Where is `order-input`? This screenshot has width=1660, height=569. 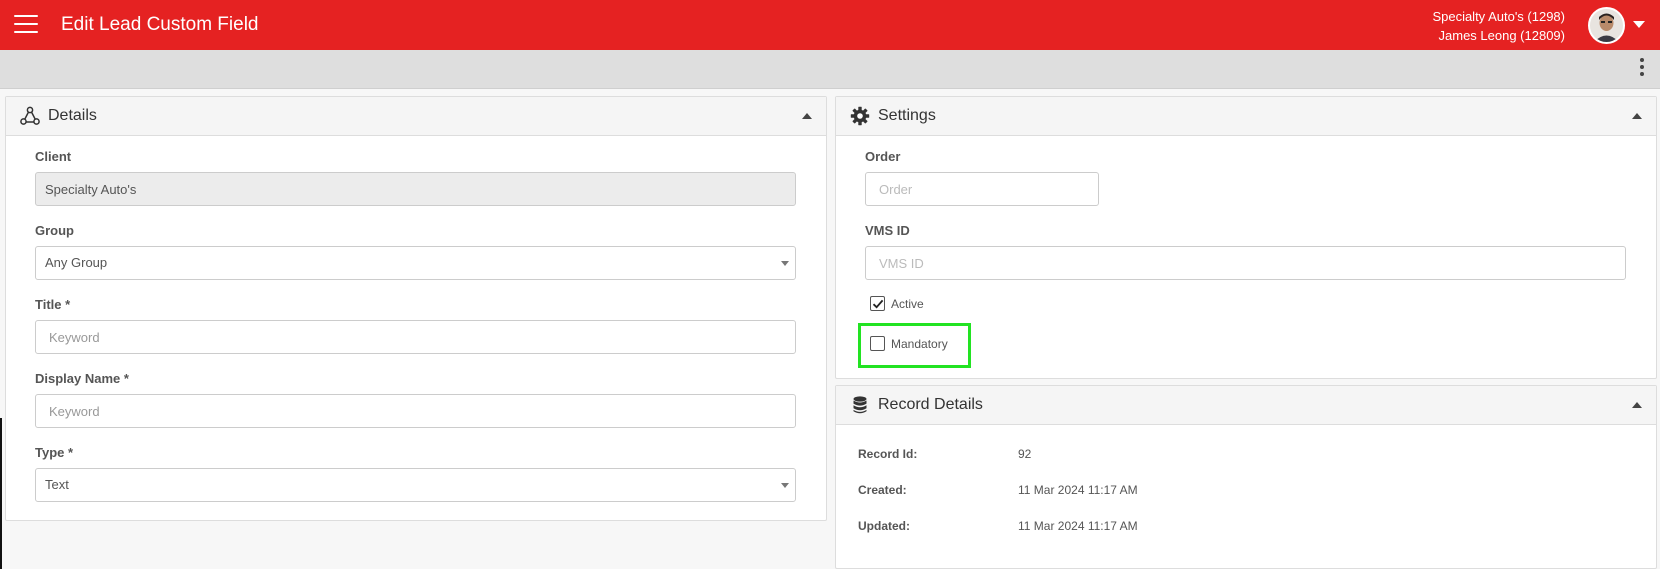 order-input is located at coordinates (982, 189).